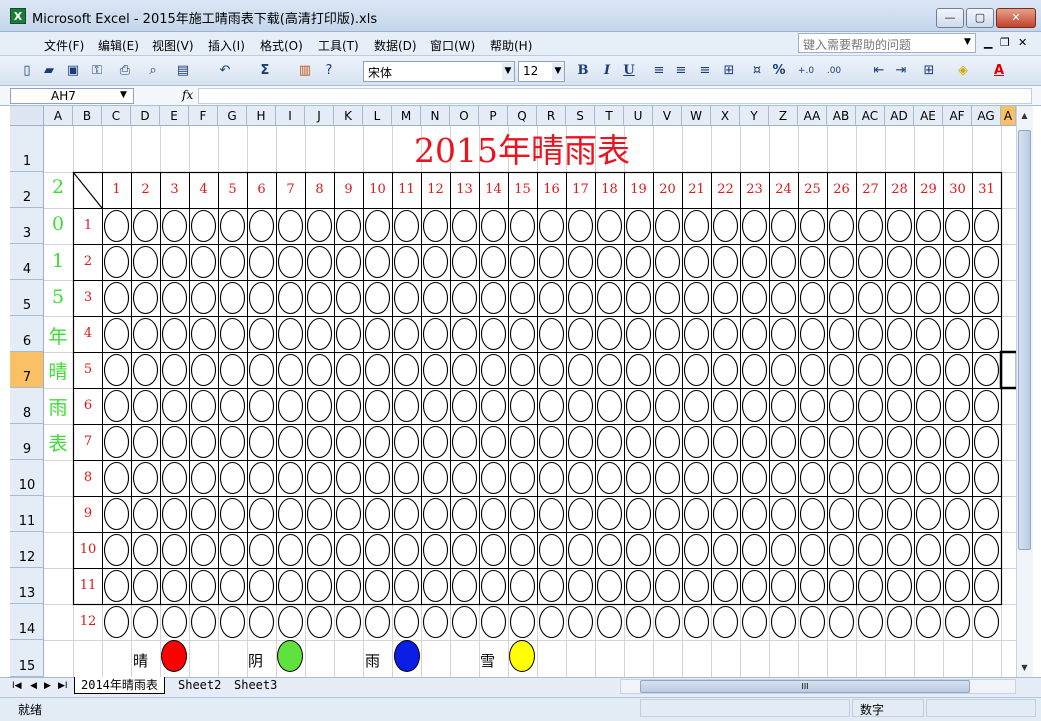 The image size is (1041, 721). Describe the element at coordinates (125, 71) in the screenshot. I see `print-icon: ⎙` at that location.